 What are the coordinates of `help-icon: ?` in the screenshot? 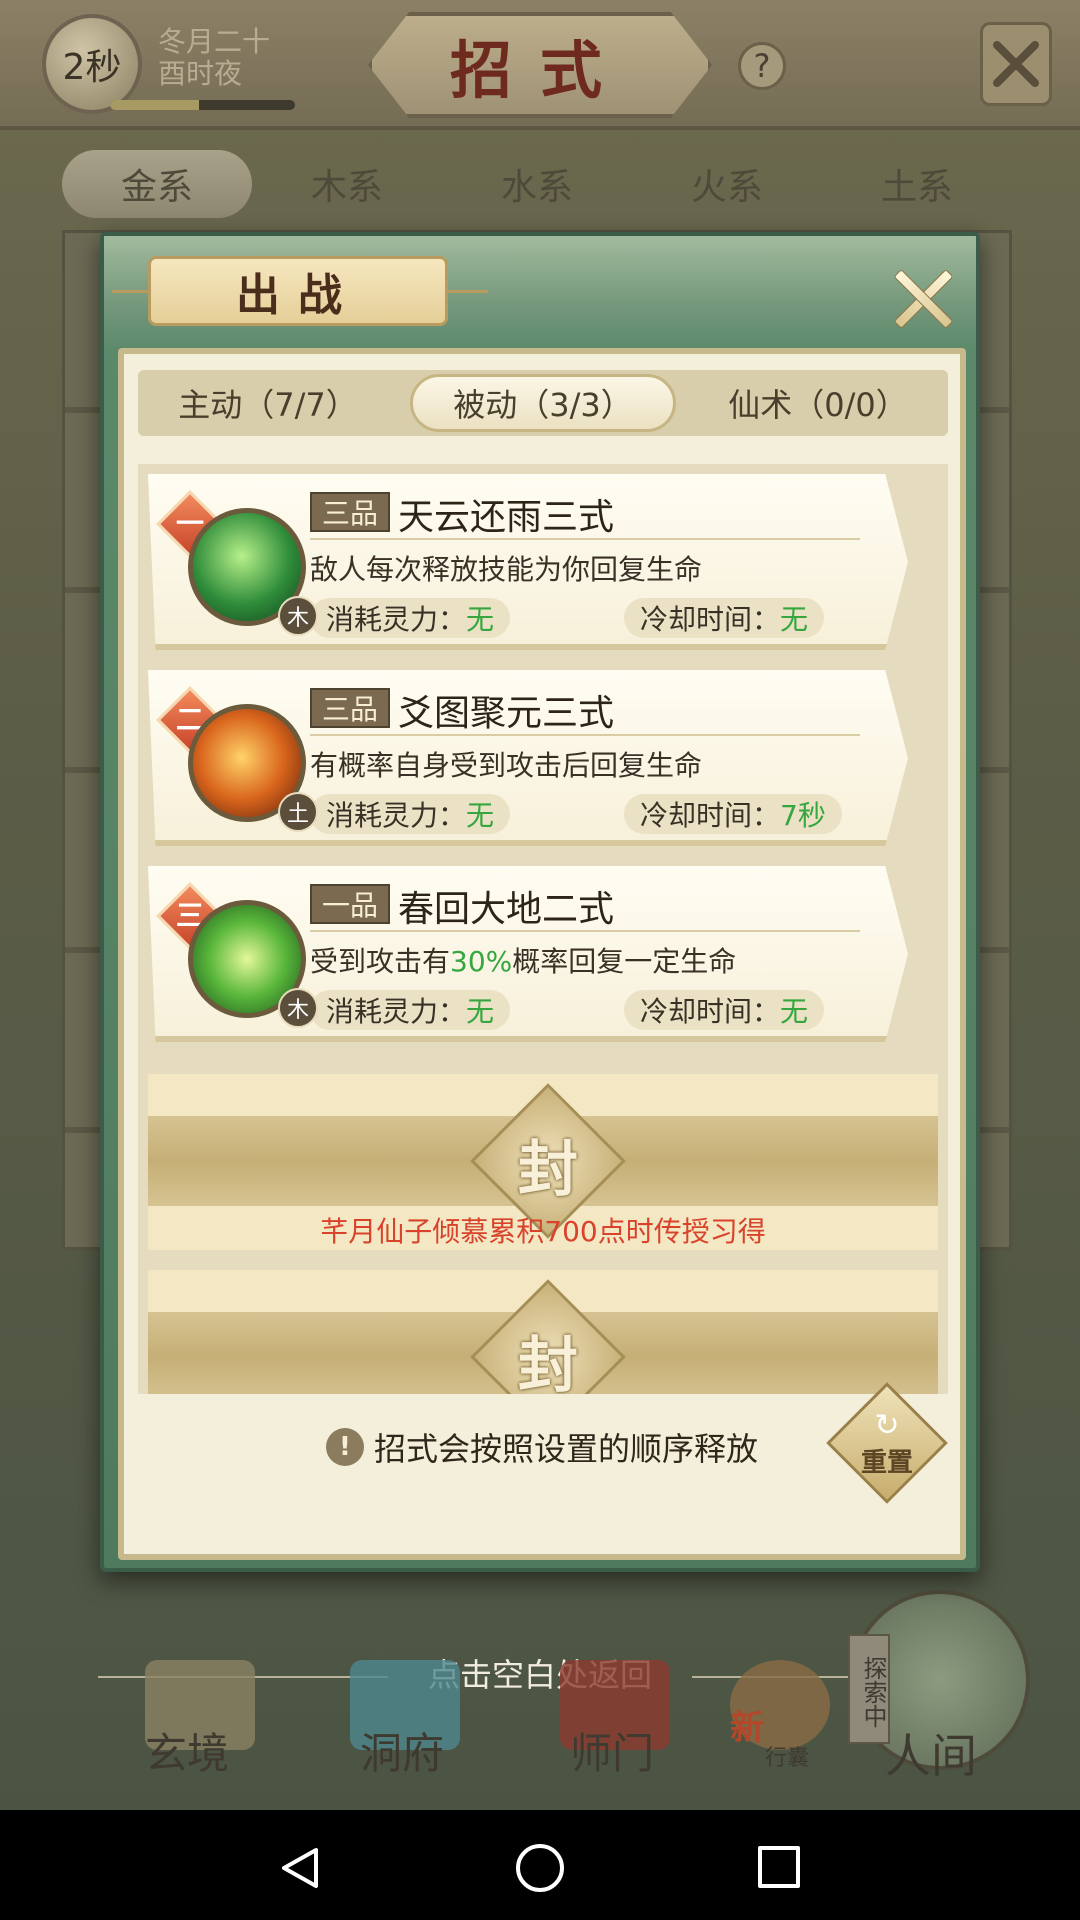 It's located at (762, 66).